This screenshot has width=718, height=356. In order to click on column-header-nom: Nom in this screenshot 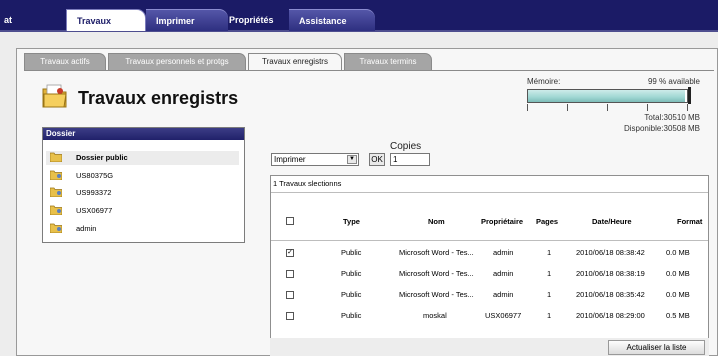, I will do `click(436, 221)`.